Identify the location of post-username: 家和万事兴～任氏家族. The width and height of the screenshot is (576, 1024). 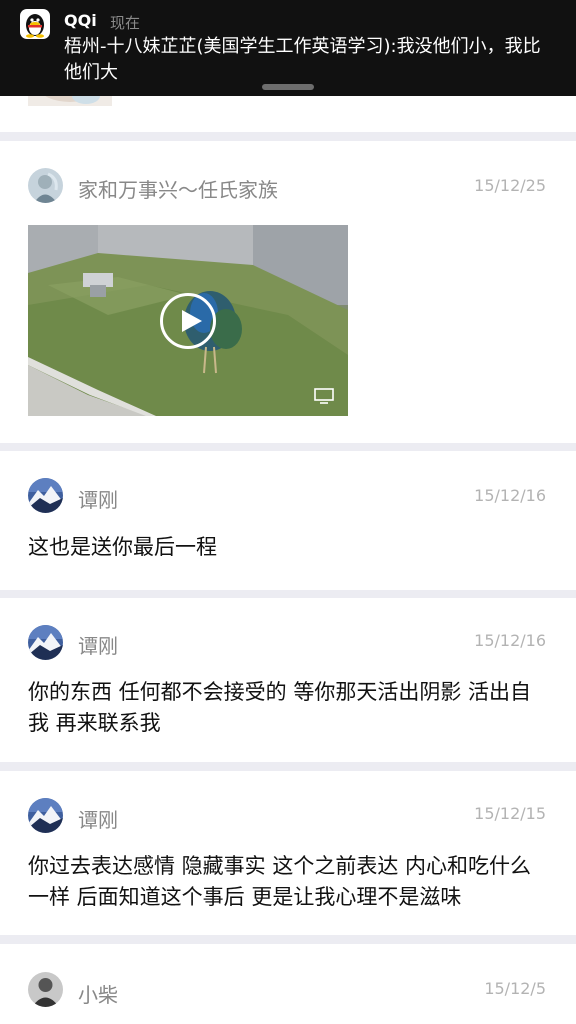
(178, 188).